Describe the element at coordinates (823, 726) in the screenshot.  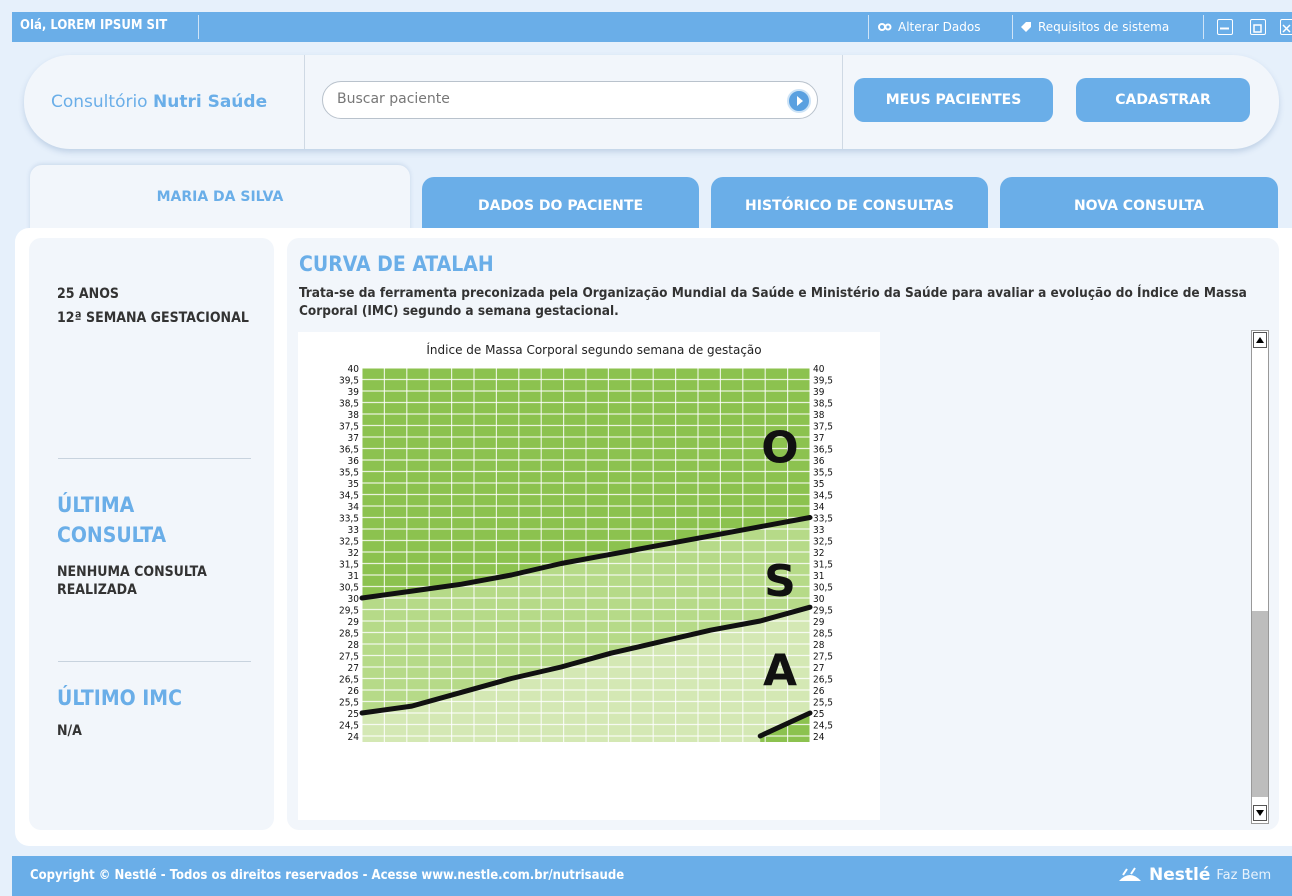
I see `y-tick-label-right: 24,5` at that location.